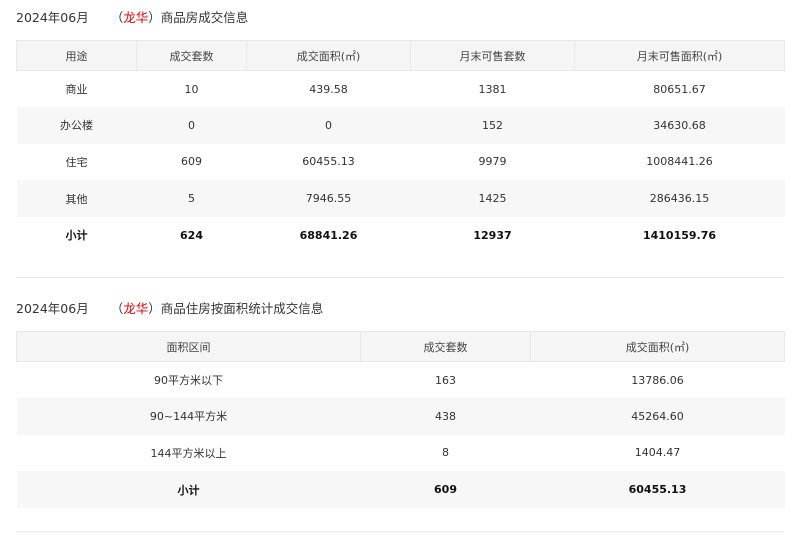 This screenshot has height=549, width=800. Describe the element at coordinates (679, 125) in the screenshot. I see `cell-available-area: 34630.68` at that location.